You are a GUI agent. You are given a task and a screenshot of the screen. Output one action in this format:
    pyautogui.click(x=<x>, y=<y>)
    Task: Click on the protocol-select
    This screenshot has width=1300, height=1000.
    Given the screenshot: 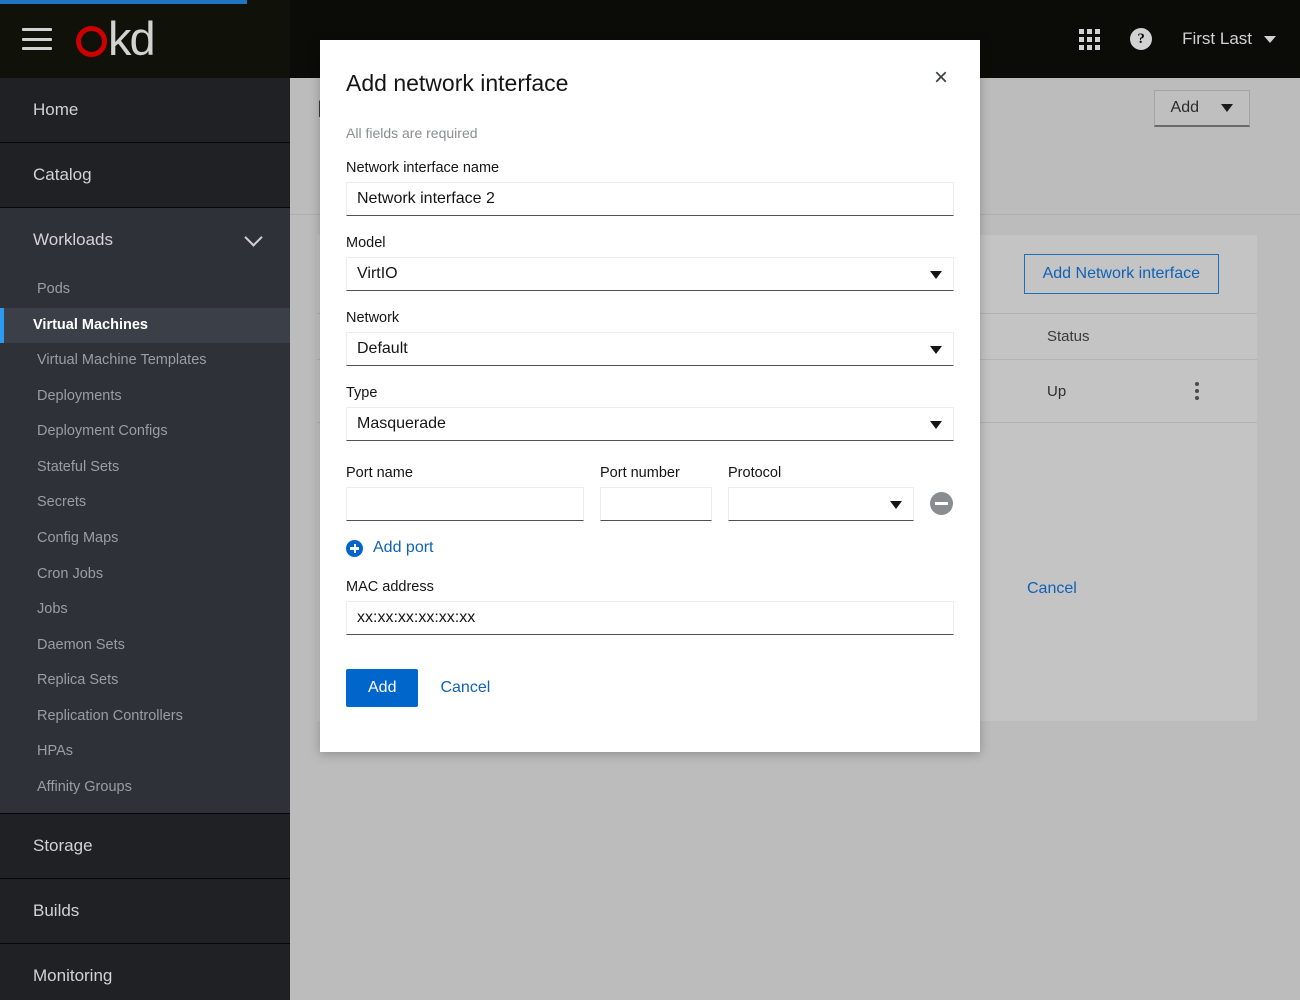 What is the action you would take?
    pyautogui.click(x=821, y=504)
    